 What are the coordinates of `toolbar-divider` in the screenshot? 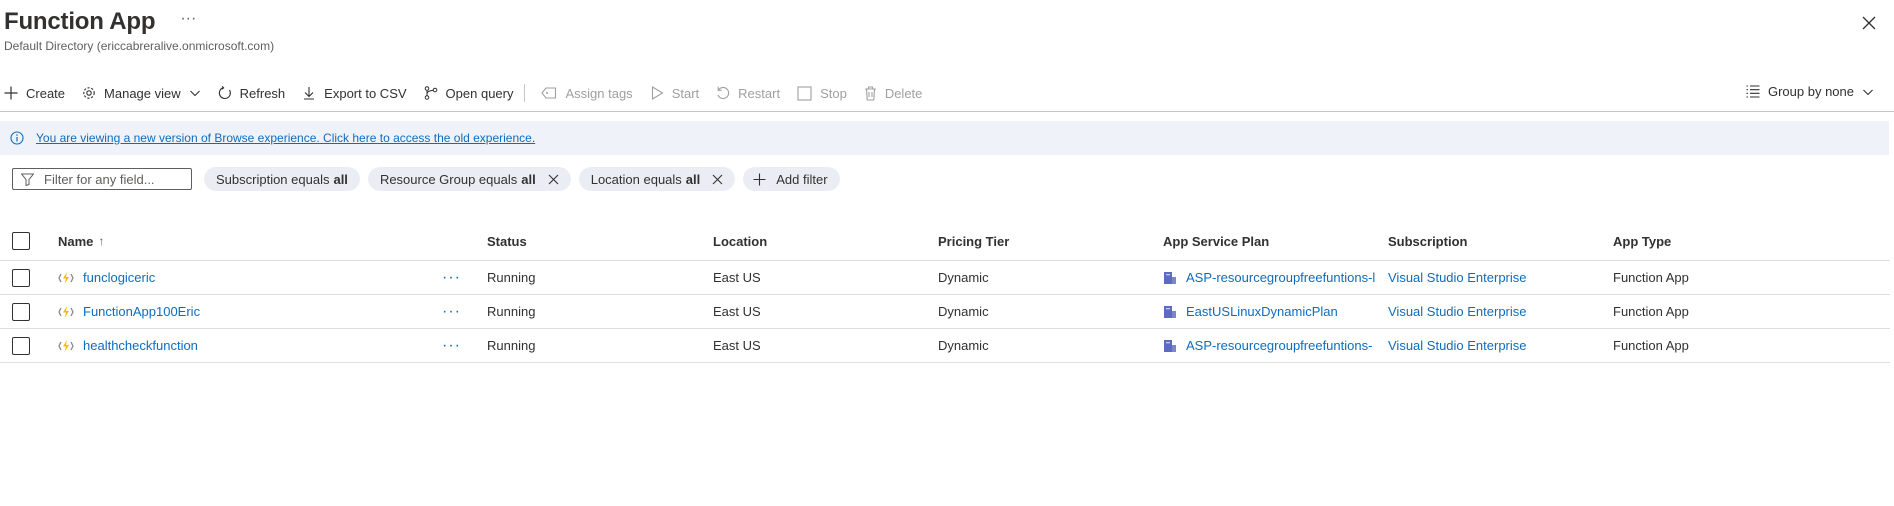 It's located at (525, 93).